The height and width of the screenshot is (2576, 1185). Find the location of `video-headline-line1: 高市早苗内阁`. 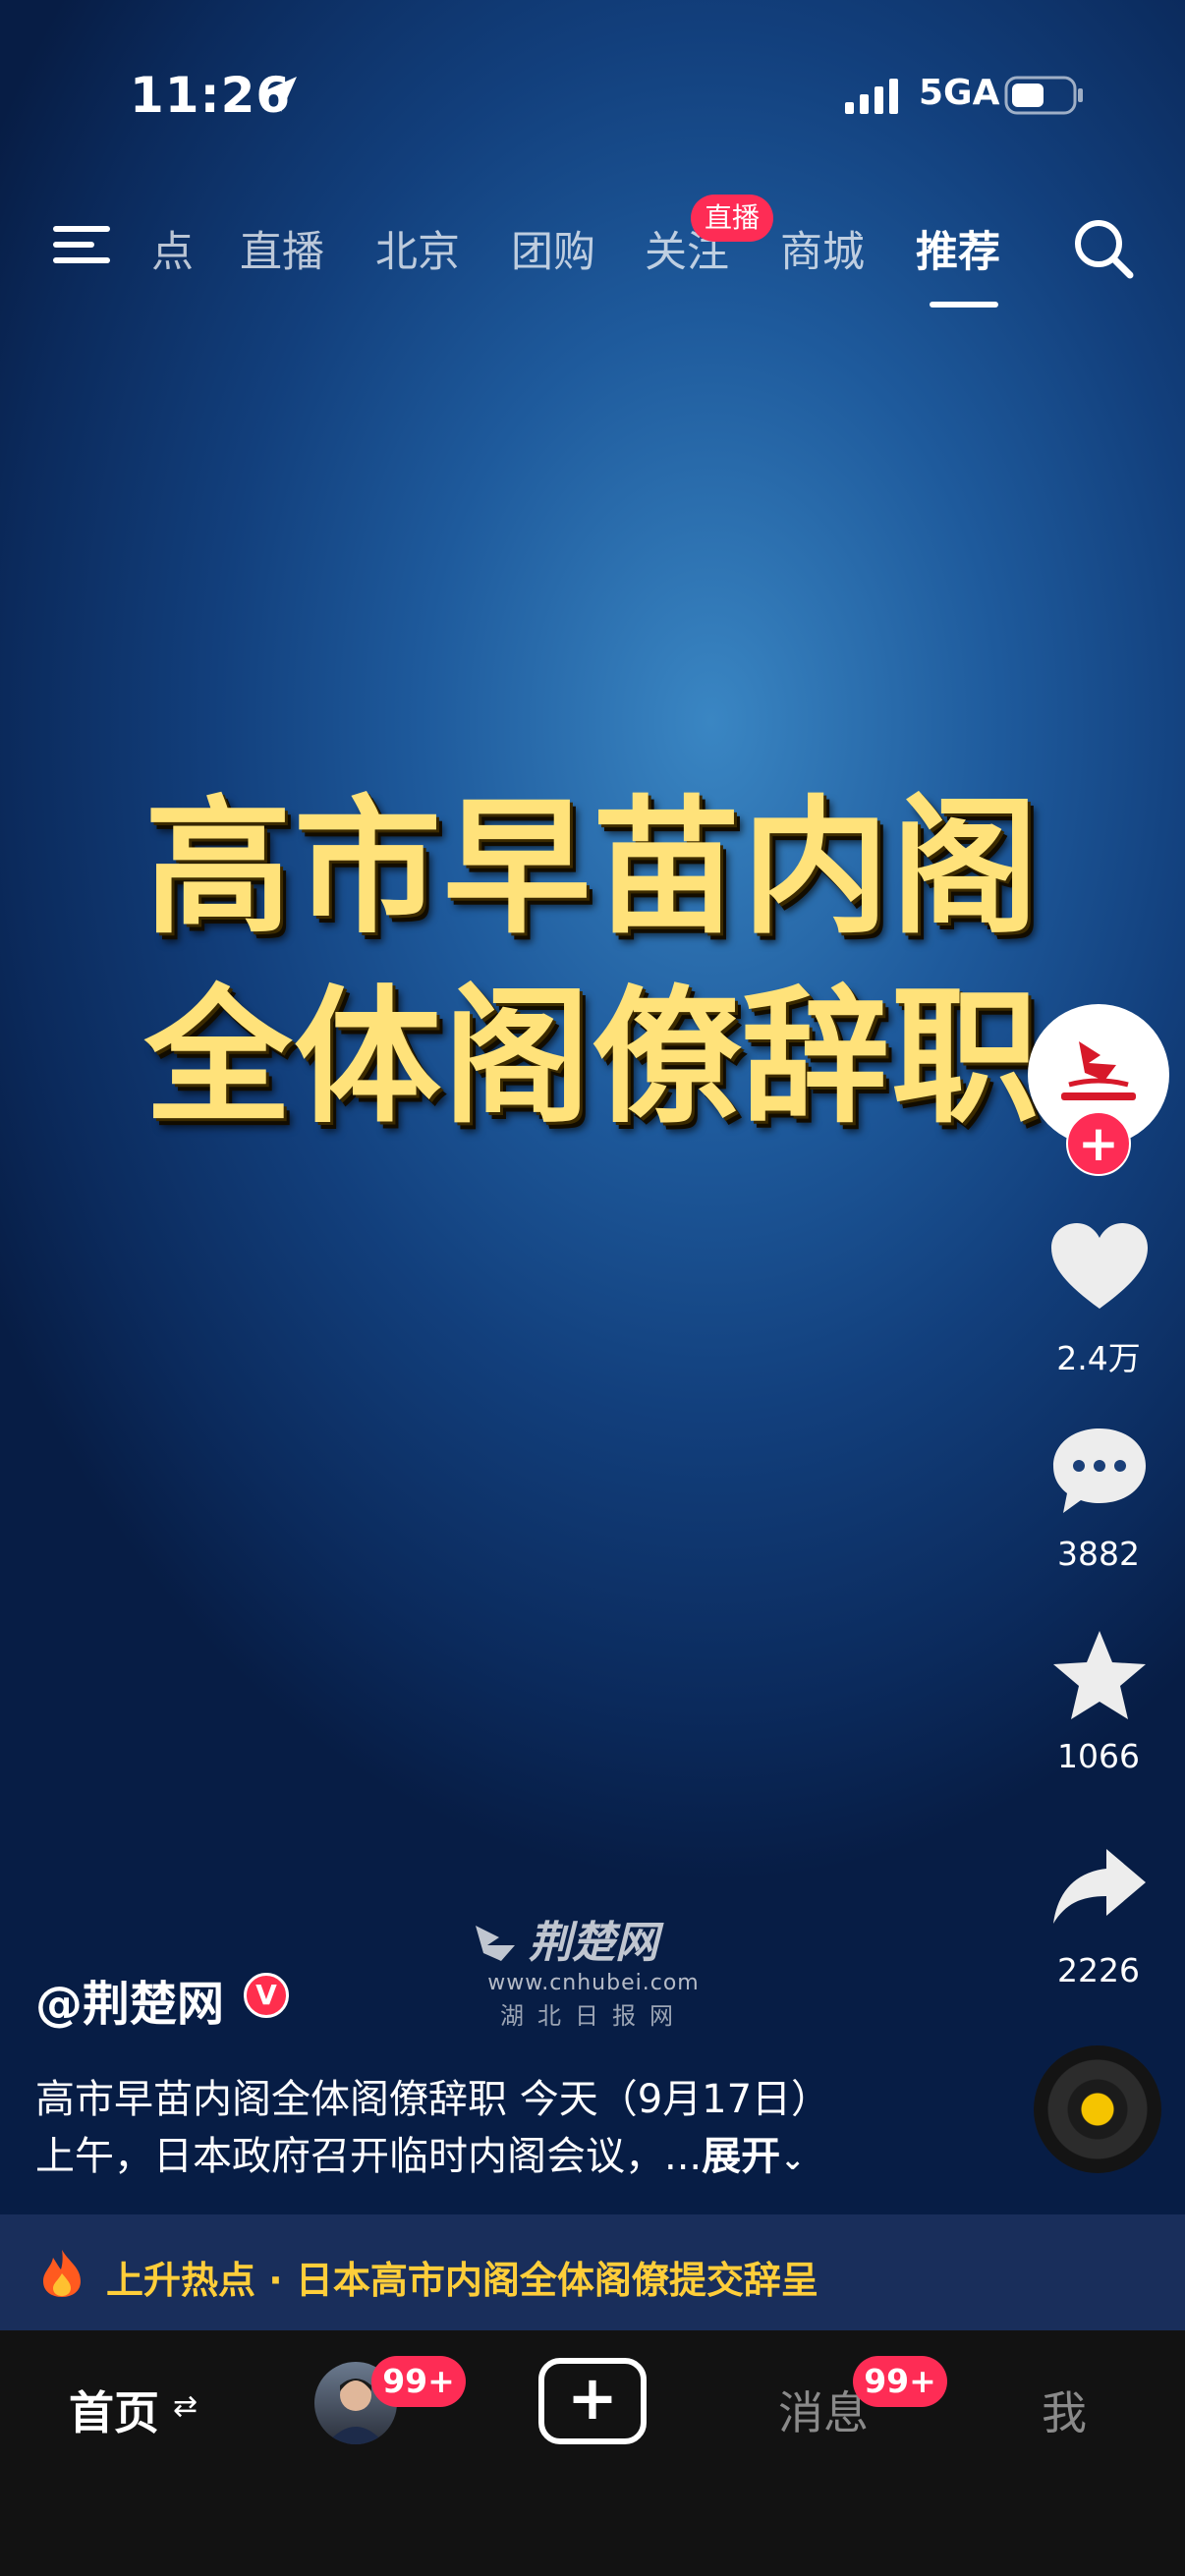

video-headline-line1: 高市早苗内阁 is located at coordinates (592, 867).